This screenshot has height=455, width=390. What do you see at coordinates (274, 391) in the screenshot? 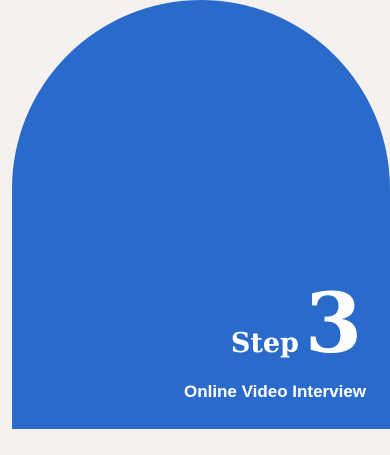
I see `step-subtitle: Online Video Interview` at bounding box center [274, 391].